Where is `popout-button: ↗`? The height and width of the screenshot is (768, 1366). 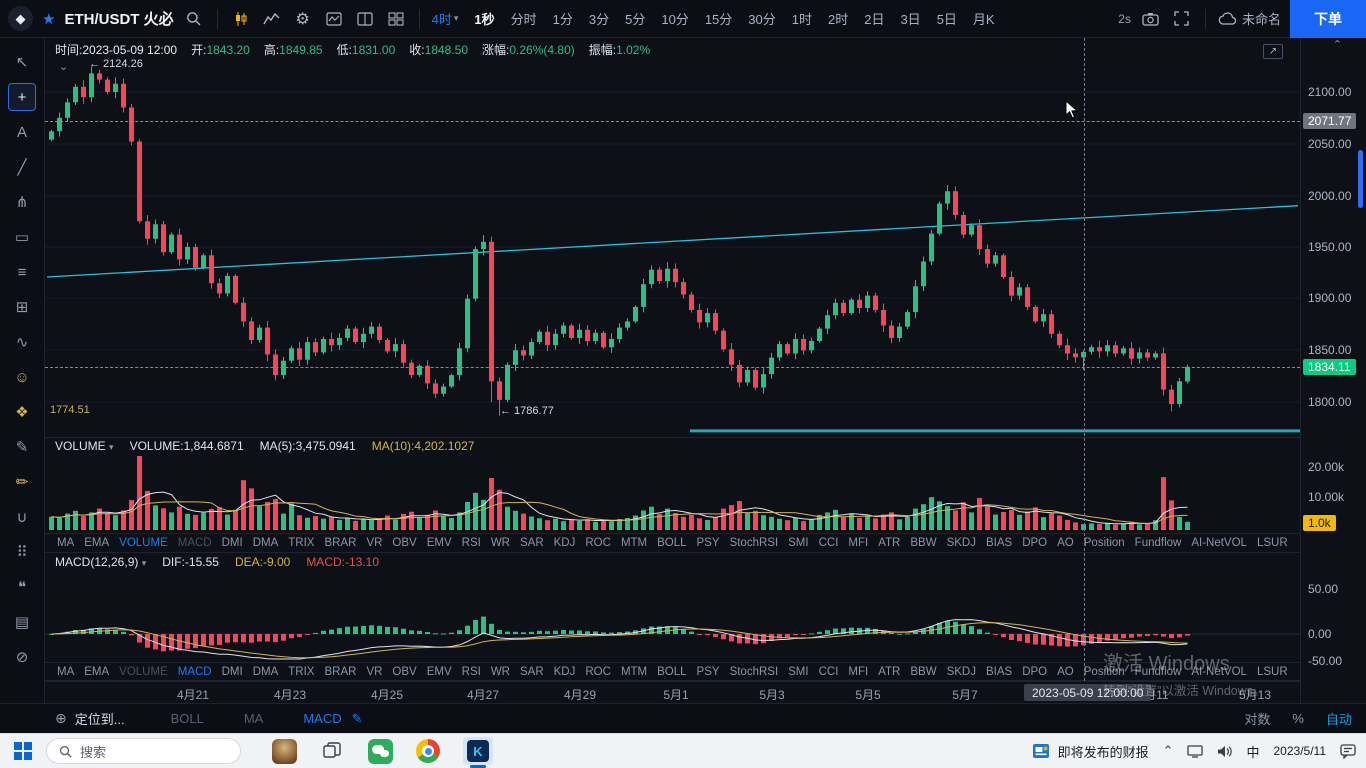 popout-button: ↗ is located at coordinates (1273, 51).